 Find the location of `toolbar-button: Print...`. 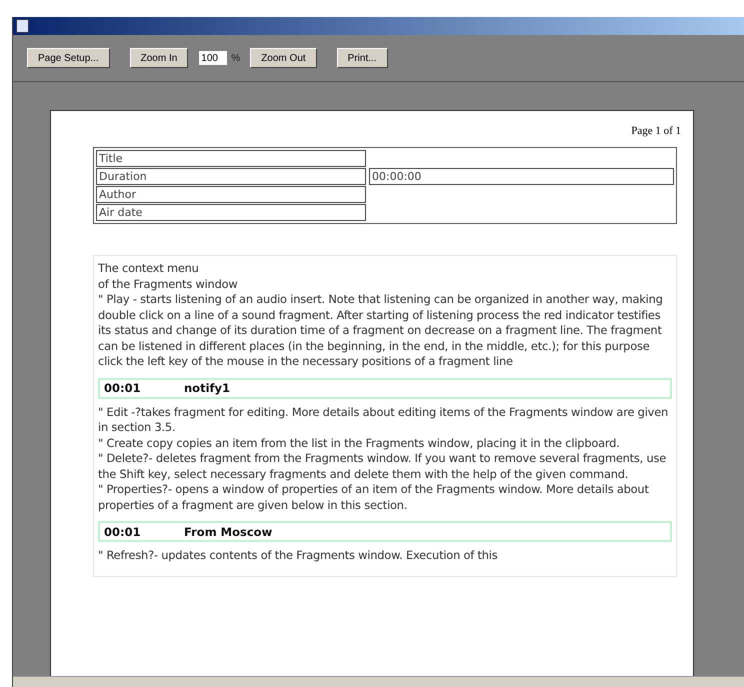

toolbar-button: Print... is located at coordinates (362, 58).